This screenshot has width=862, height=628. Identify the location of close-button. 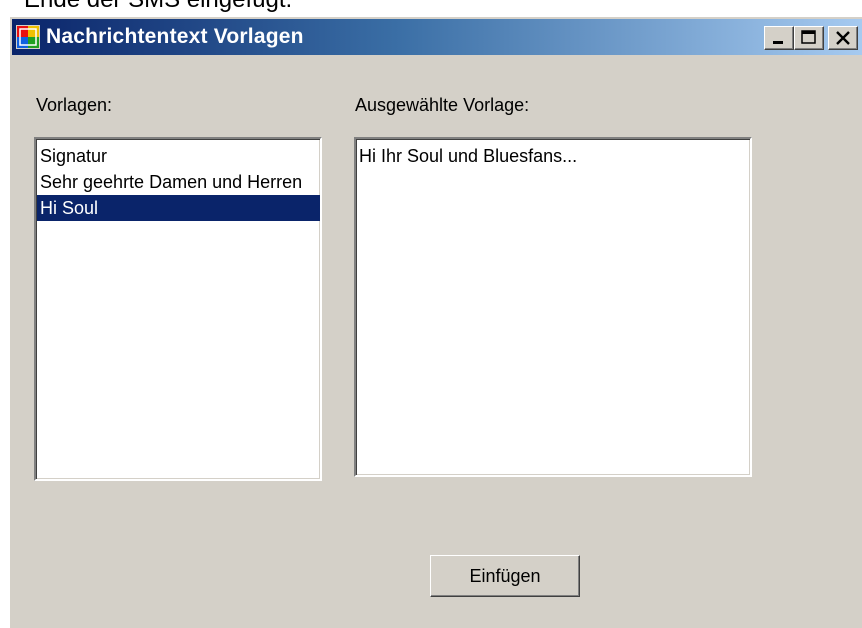
(843, 38).